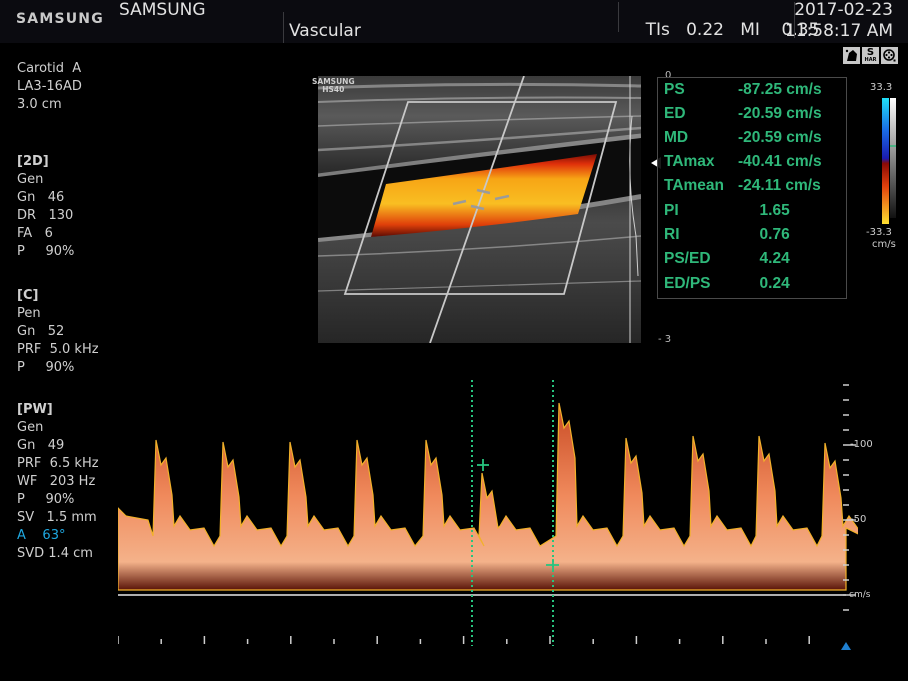 This screenshot has height=681, width=908. Describe the element at coordinates (57, 517) in the screenshot. I see `param-row: SV 1.5 mm` at that location.